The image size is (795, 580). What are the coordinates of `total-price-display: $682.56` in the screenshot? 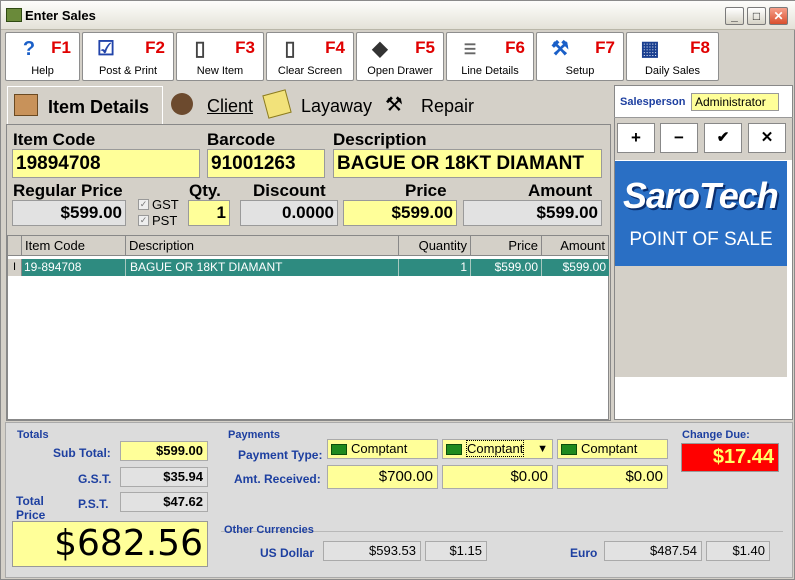 It's located at (110, 544).